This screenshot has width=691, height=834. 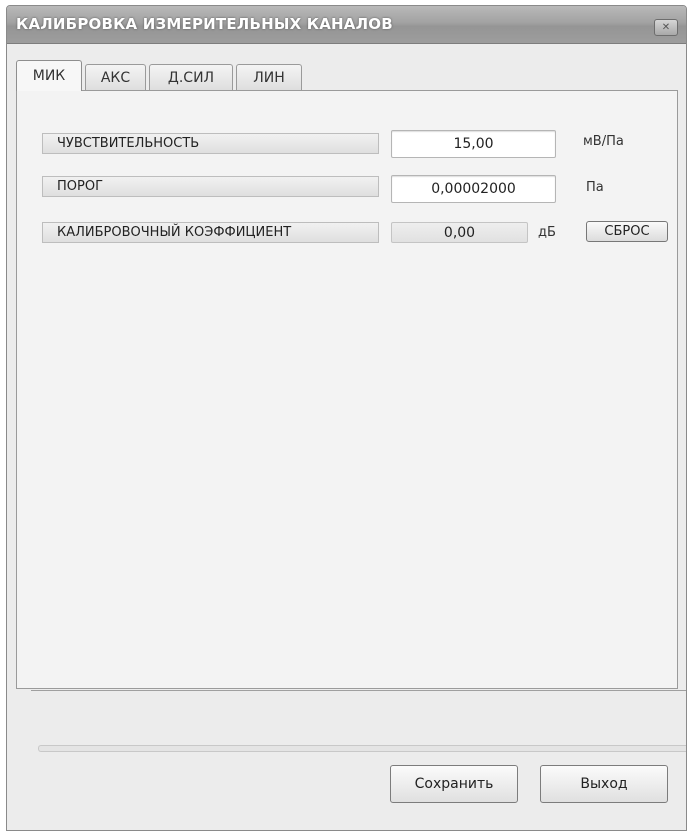 What do you see at coordinates (191, 77) in the screenshot?
I see `tab-dsil: Д.СИЛ` at bounding box center [191, 77].